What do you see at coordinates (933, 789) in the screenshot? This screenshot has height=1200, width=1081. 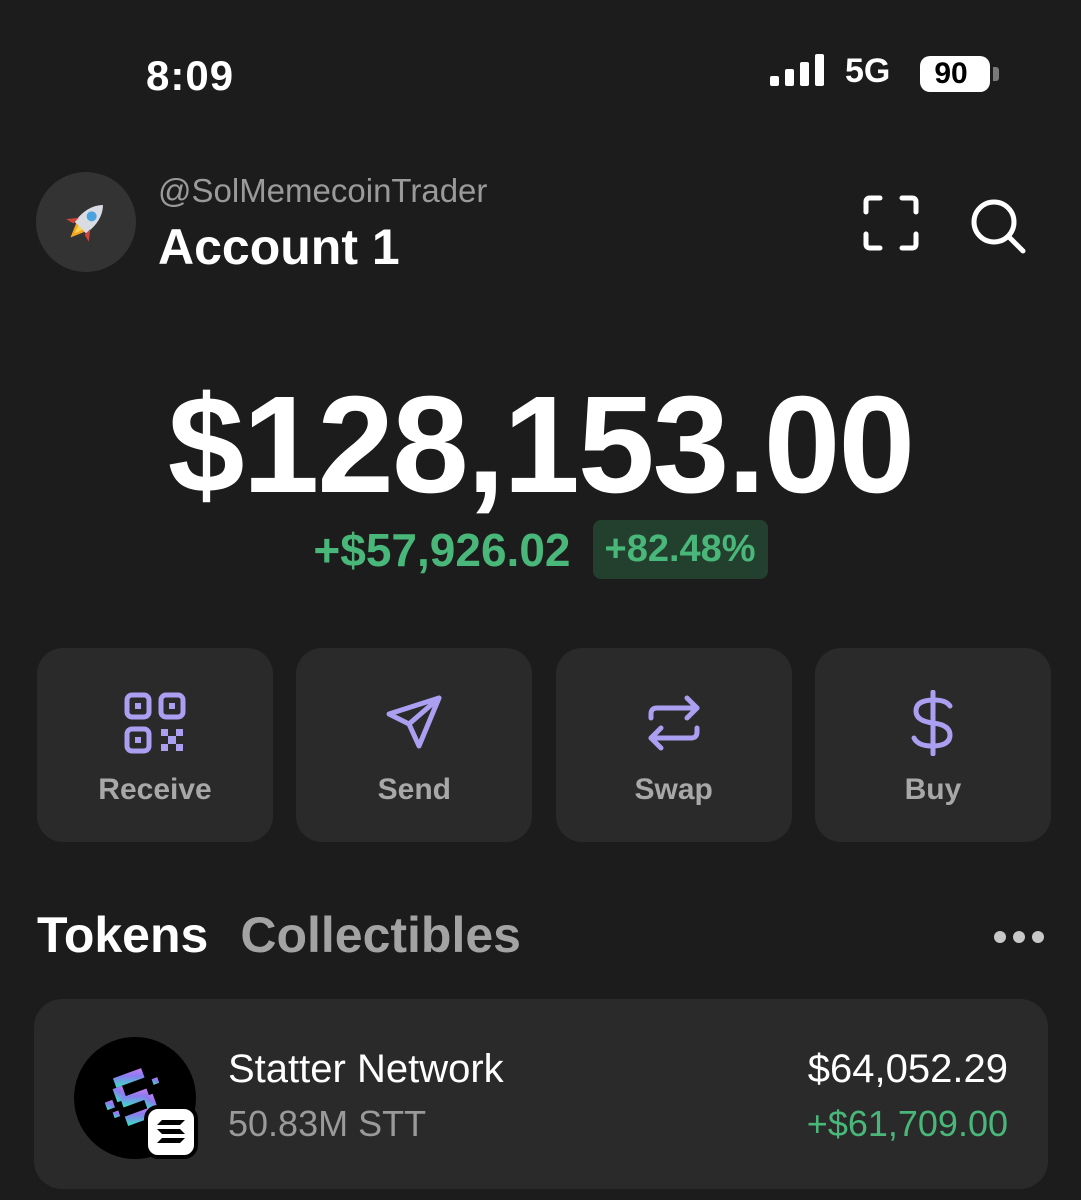 I see `buy-label: Buy` at bounding box center [933, 789].